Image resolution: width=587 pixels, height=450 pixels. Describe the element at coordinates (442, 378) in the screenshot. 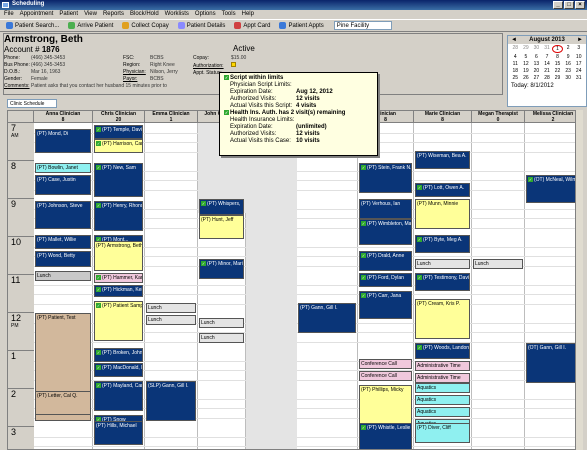

I see `appointment-block: Administrative Time` at that location.